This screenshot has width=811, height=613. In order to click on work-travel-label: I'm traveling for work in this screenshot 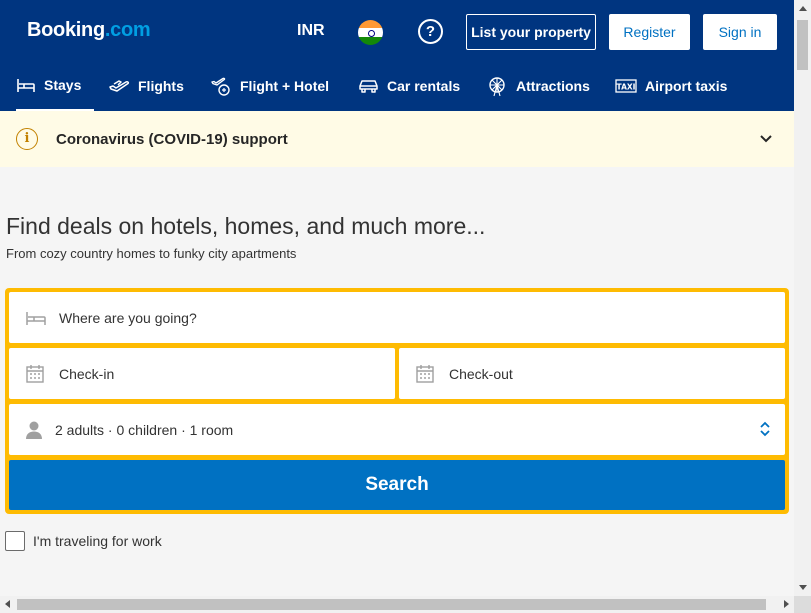, I will do `click(97, 541)`.